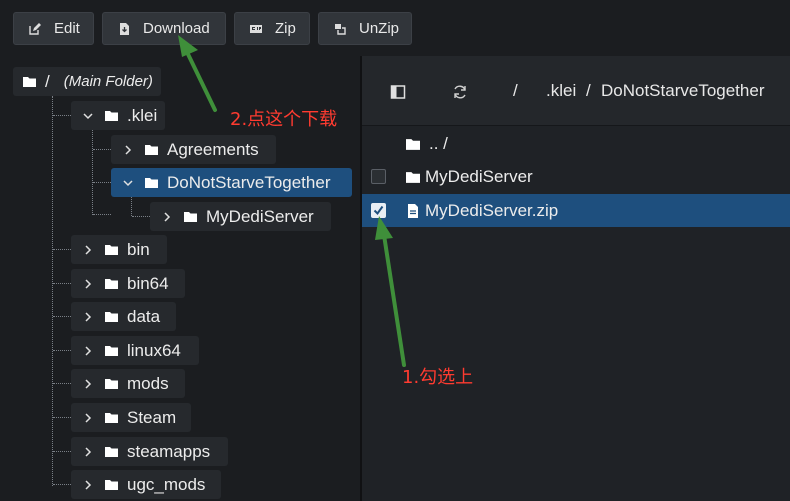 The width and height of the screenshot is (790, 501). Describe the element at coordinates (515, 91) in the screenshot. I see `breadcrumb-root: /` at that location.